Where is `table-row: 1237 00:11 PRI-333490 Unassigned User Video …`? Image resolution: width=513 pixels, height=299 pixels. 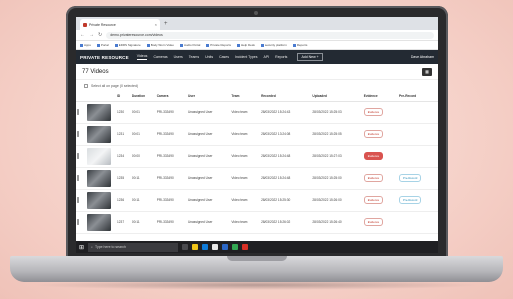
table-row: 1237 00:11 PRI-333490 Unassigned User Video … is located at coordinates (257, 222).